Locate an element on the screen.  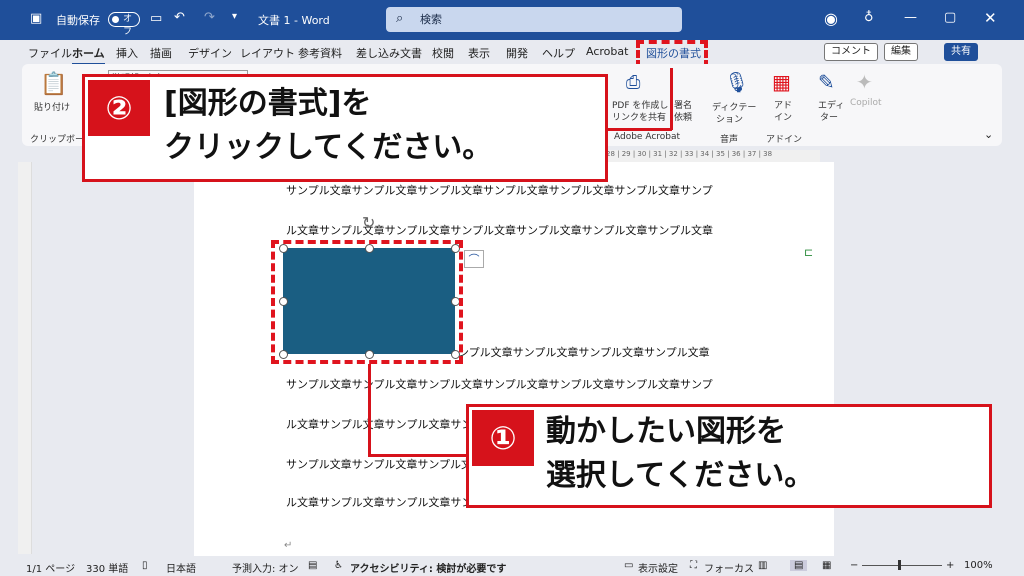
layout-options-icon: ⌒ is located at coordinates (474, 259).